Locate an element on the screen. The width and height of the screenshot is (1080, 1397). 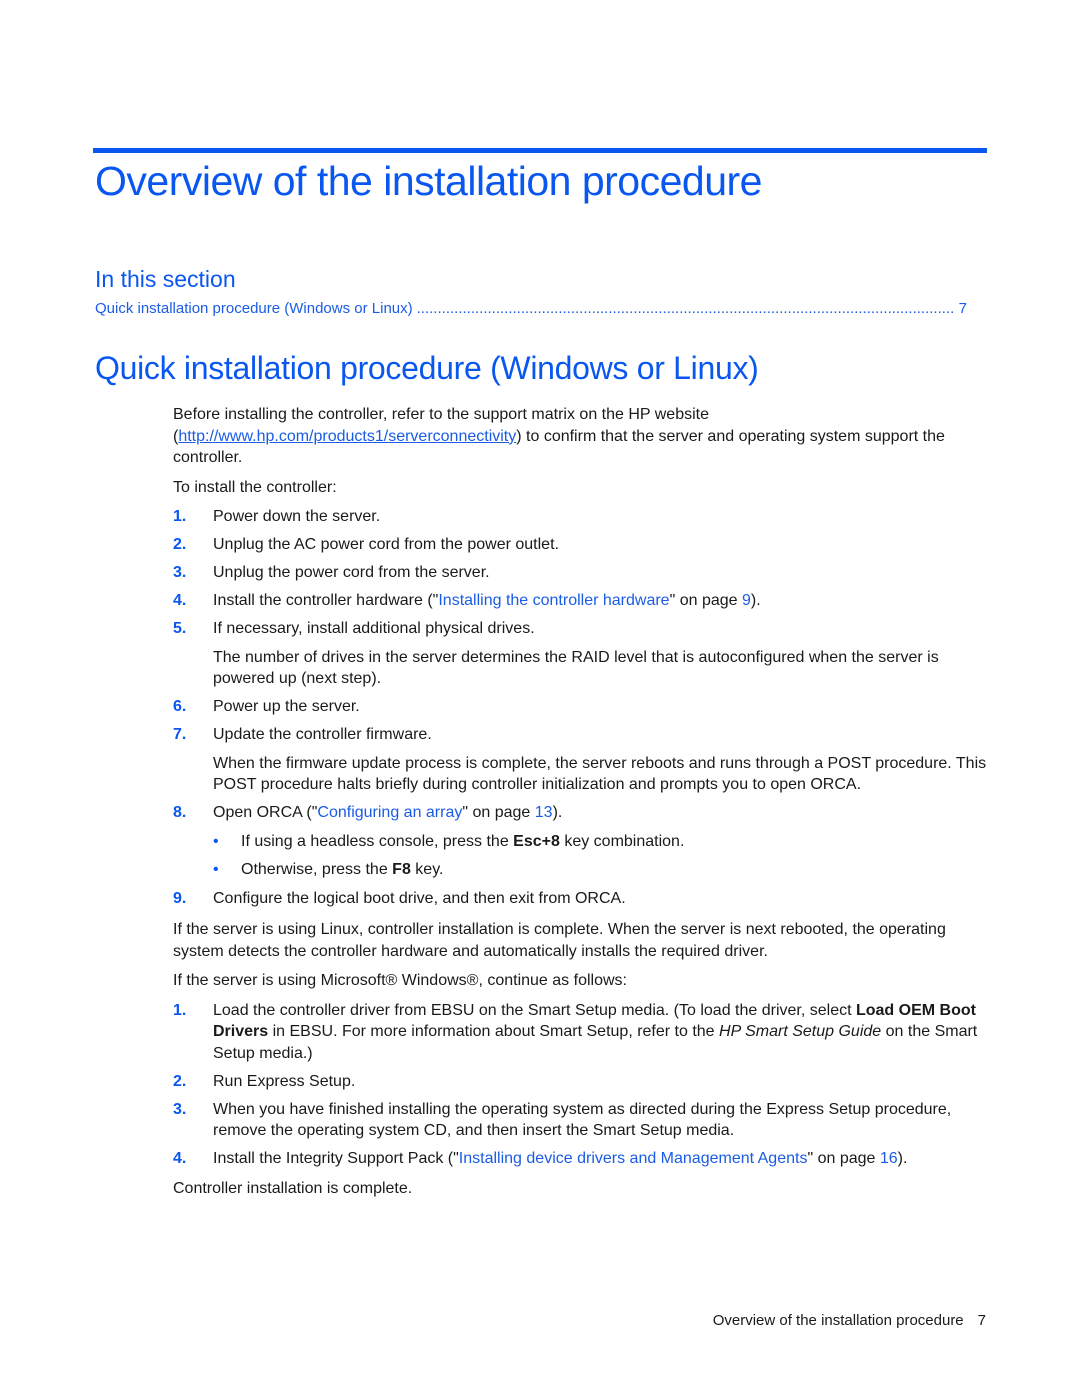
step-number: 6. is located at coordinates (180, 706).